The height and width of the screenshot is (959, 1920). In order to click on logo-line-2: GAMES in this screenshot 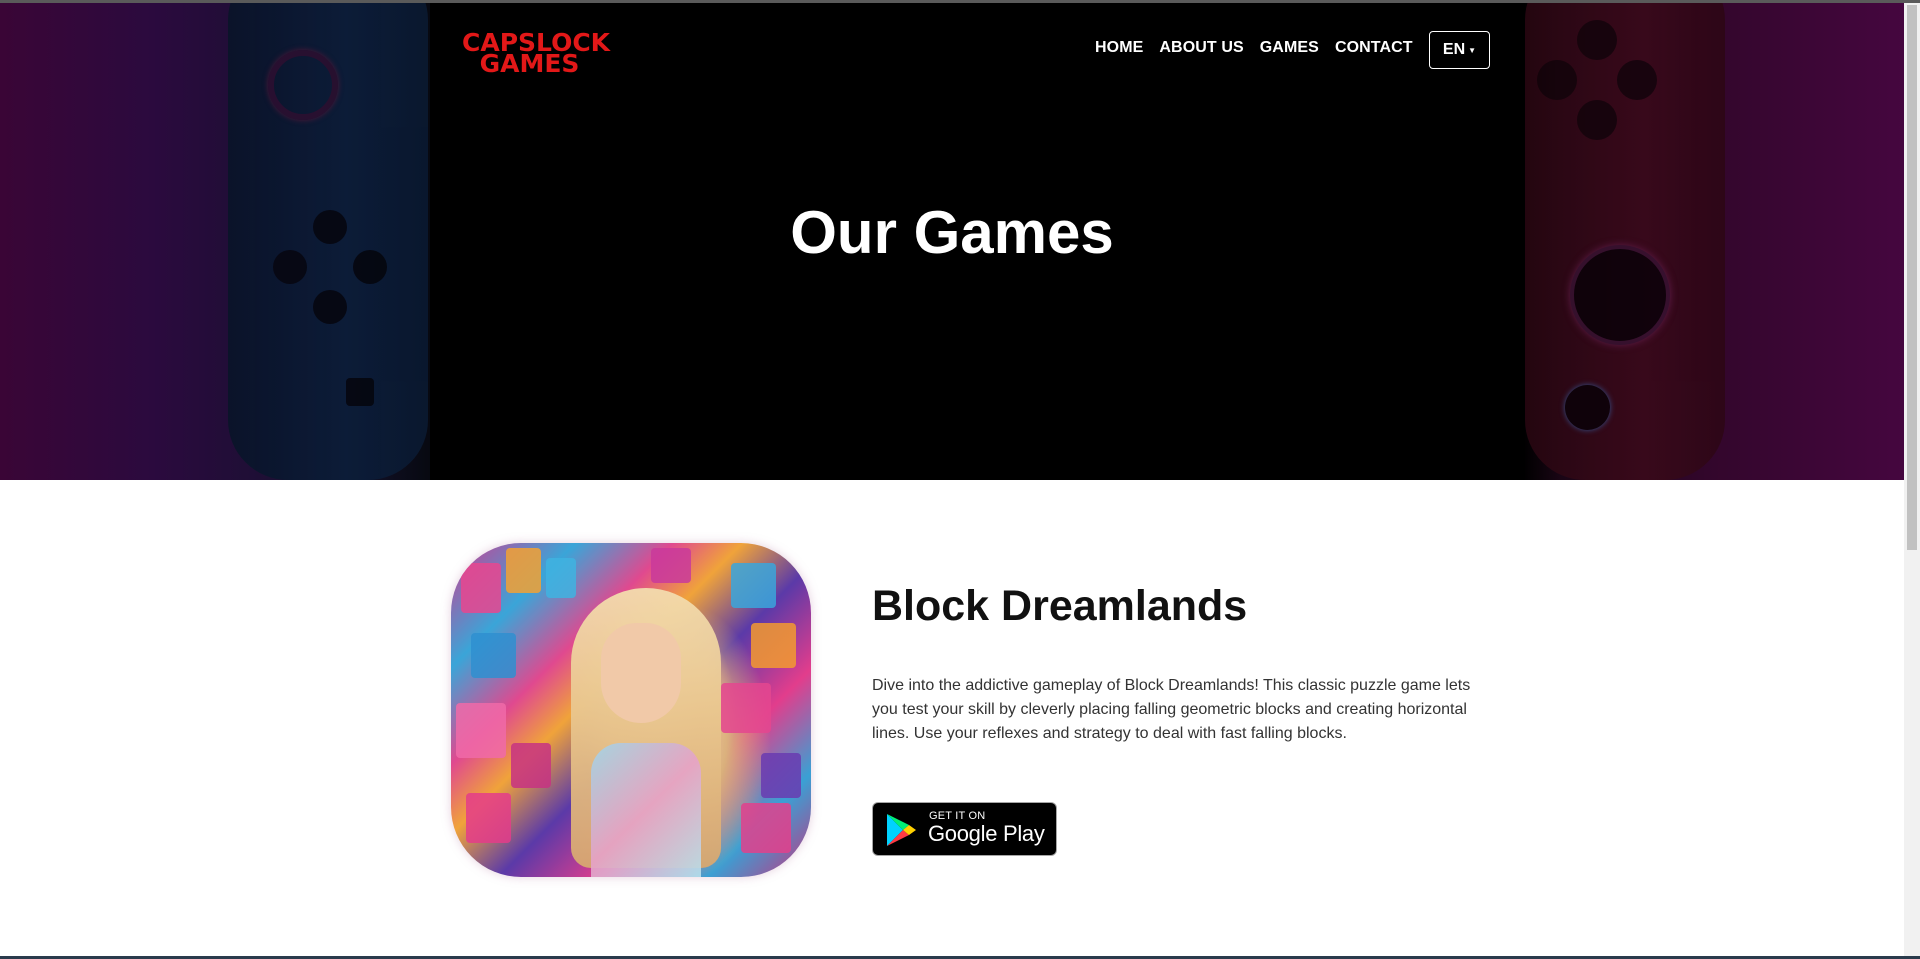, I will do `click(529, 63)`.